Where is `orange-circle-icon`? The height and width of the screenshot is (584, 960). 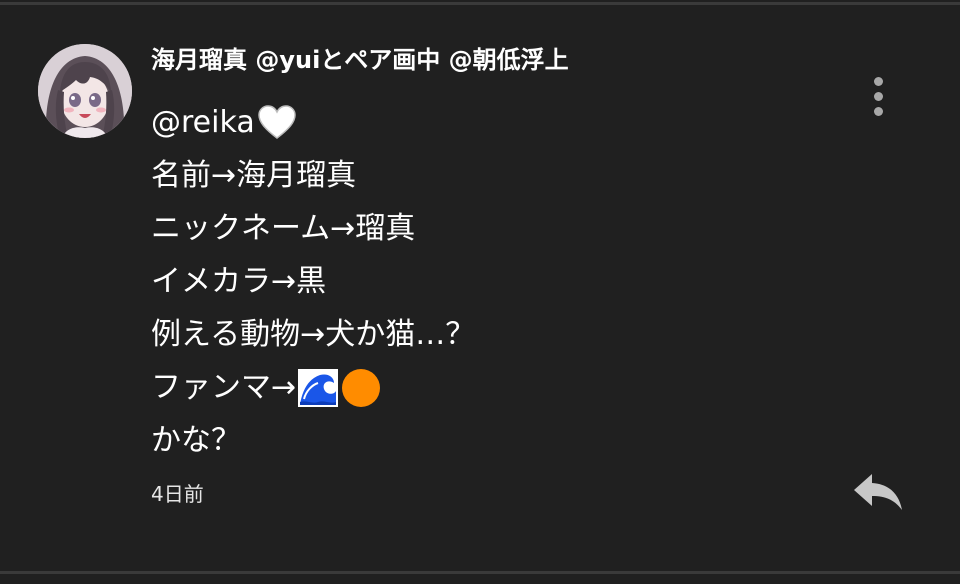
orange-circle-icon is located at coordinates (361, 387).